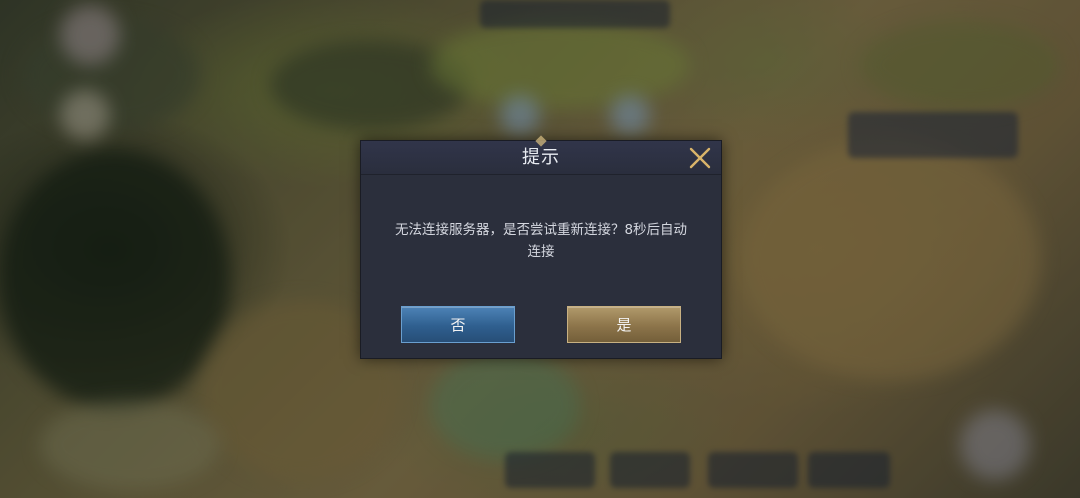 This screenshot has height=498, width=1080. I want to click on dialog-message: 无法连接服务器，是否尝试重新连接？8秒后自动 连接, so click(541, 241).